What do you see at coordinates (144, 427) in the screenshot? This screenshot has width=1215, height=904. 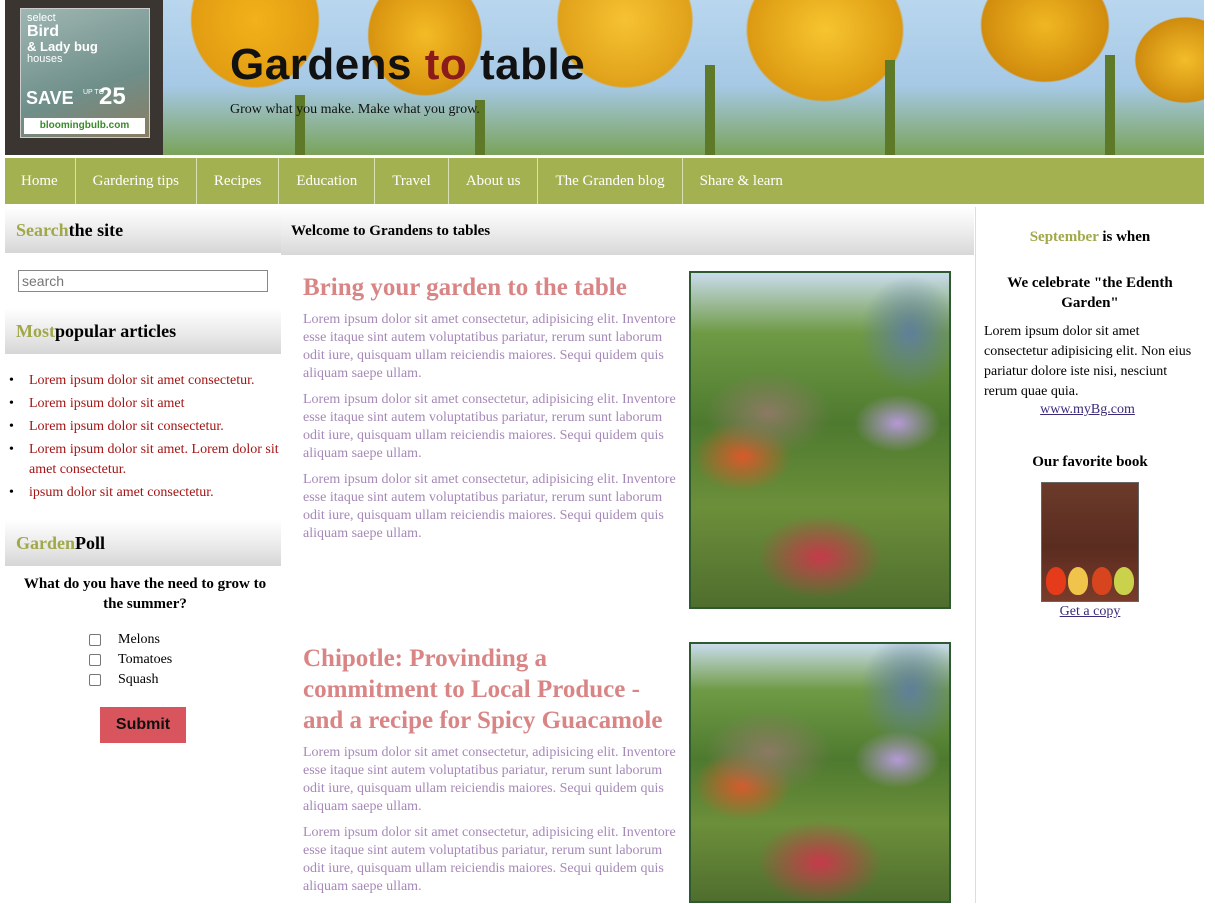 I see `popular-article-link: Lorem ipsum dolor sit consectetur.` at bounding box center [144, 427].